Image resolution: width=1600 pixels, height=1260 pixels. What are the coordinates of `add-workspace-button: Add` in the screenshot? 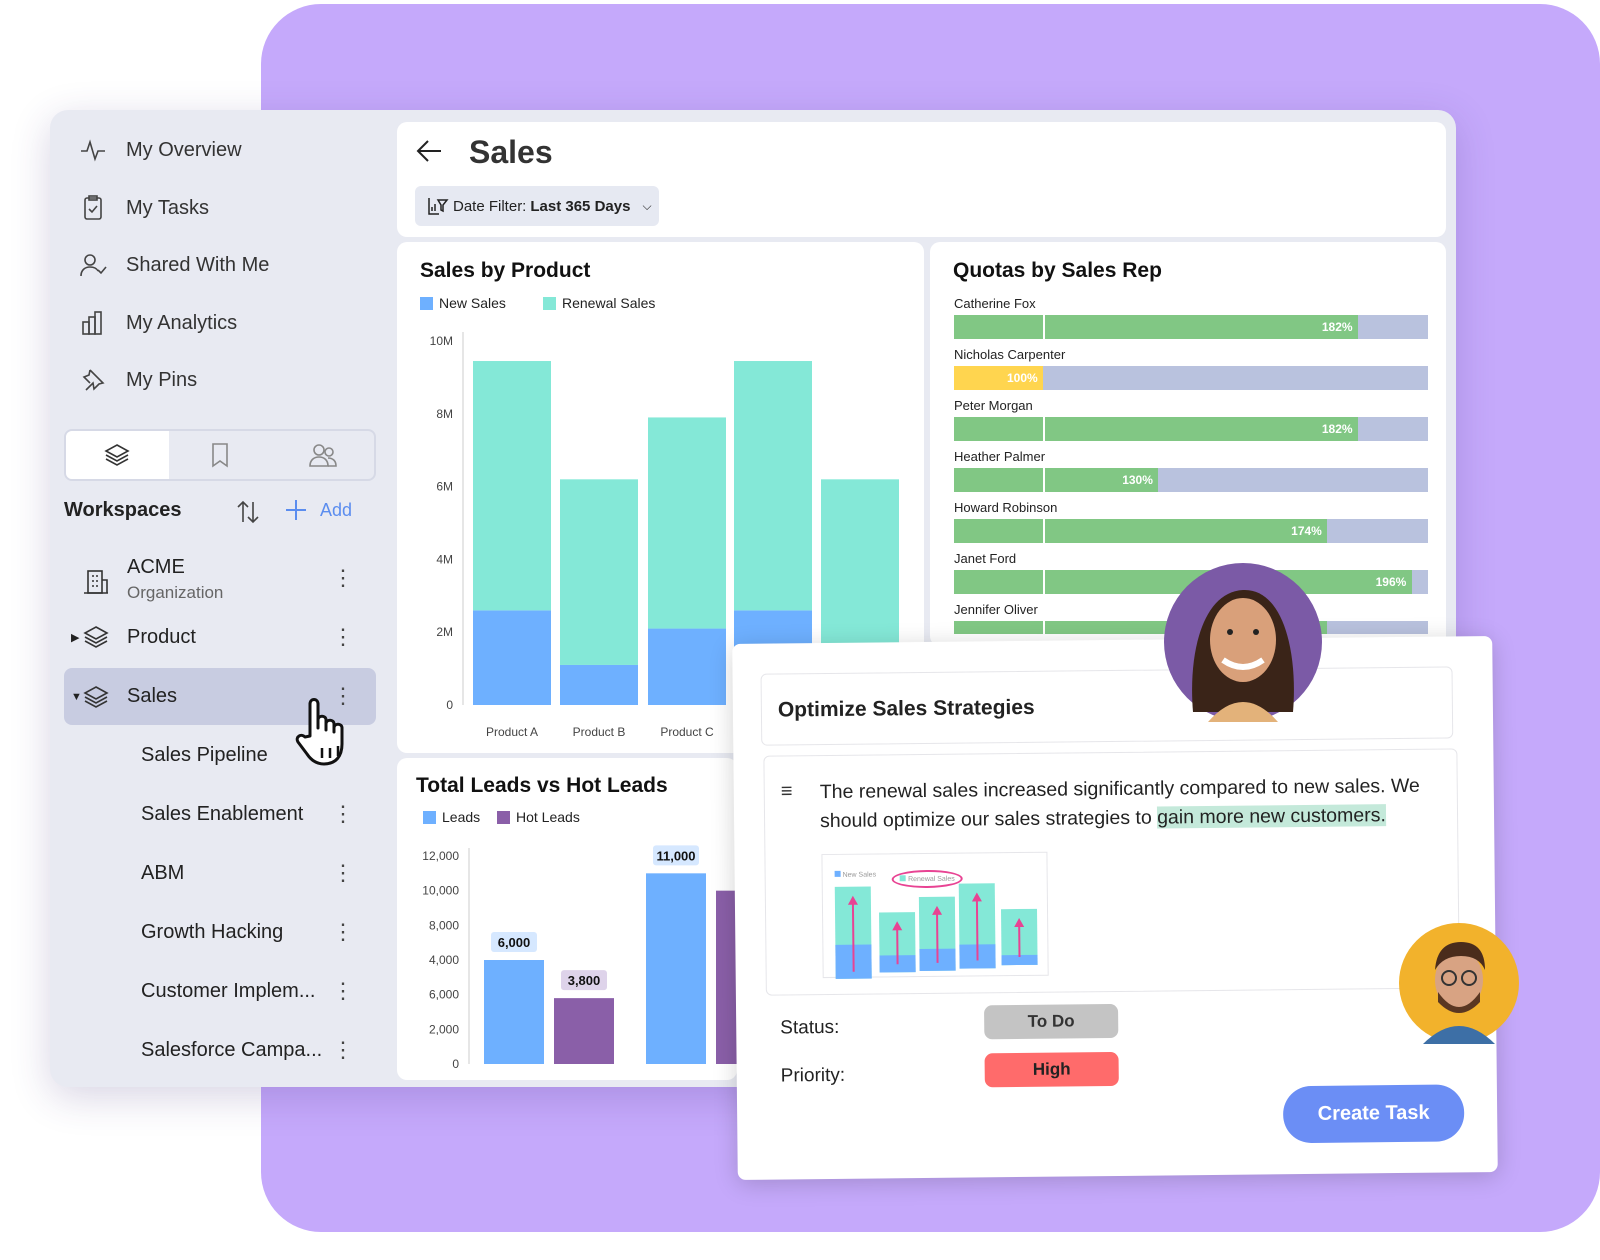 It's located at (318, 510).